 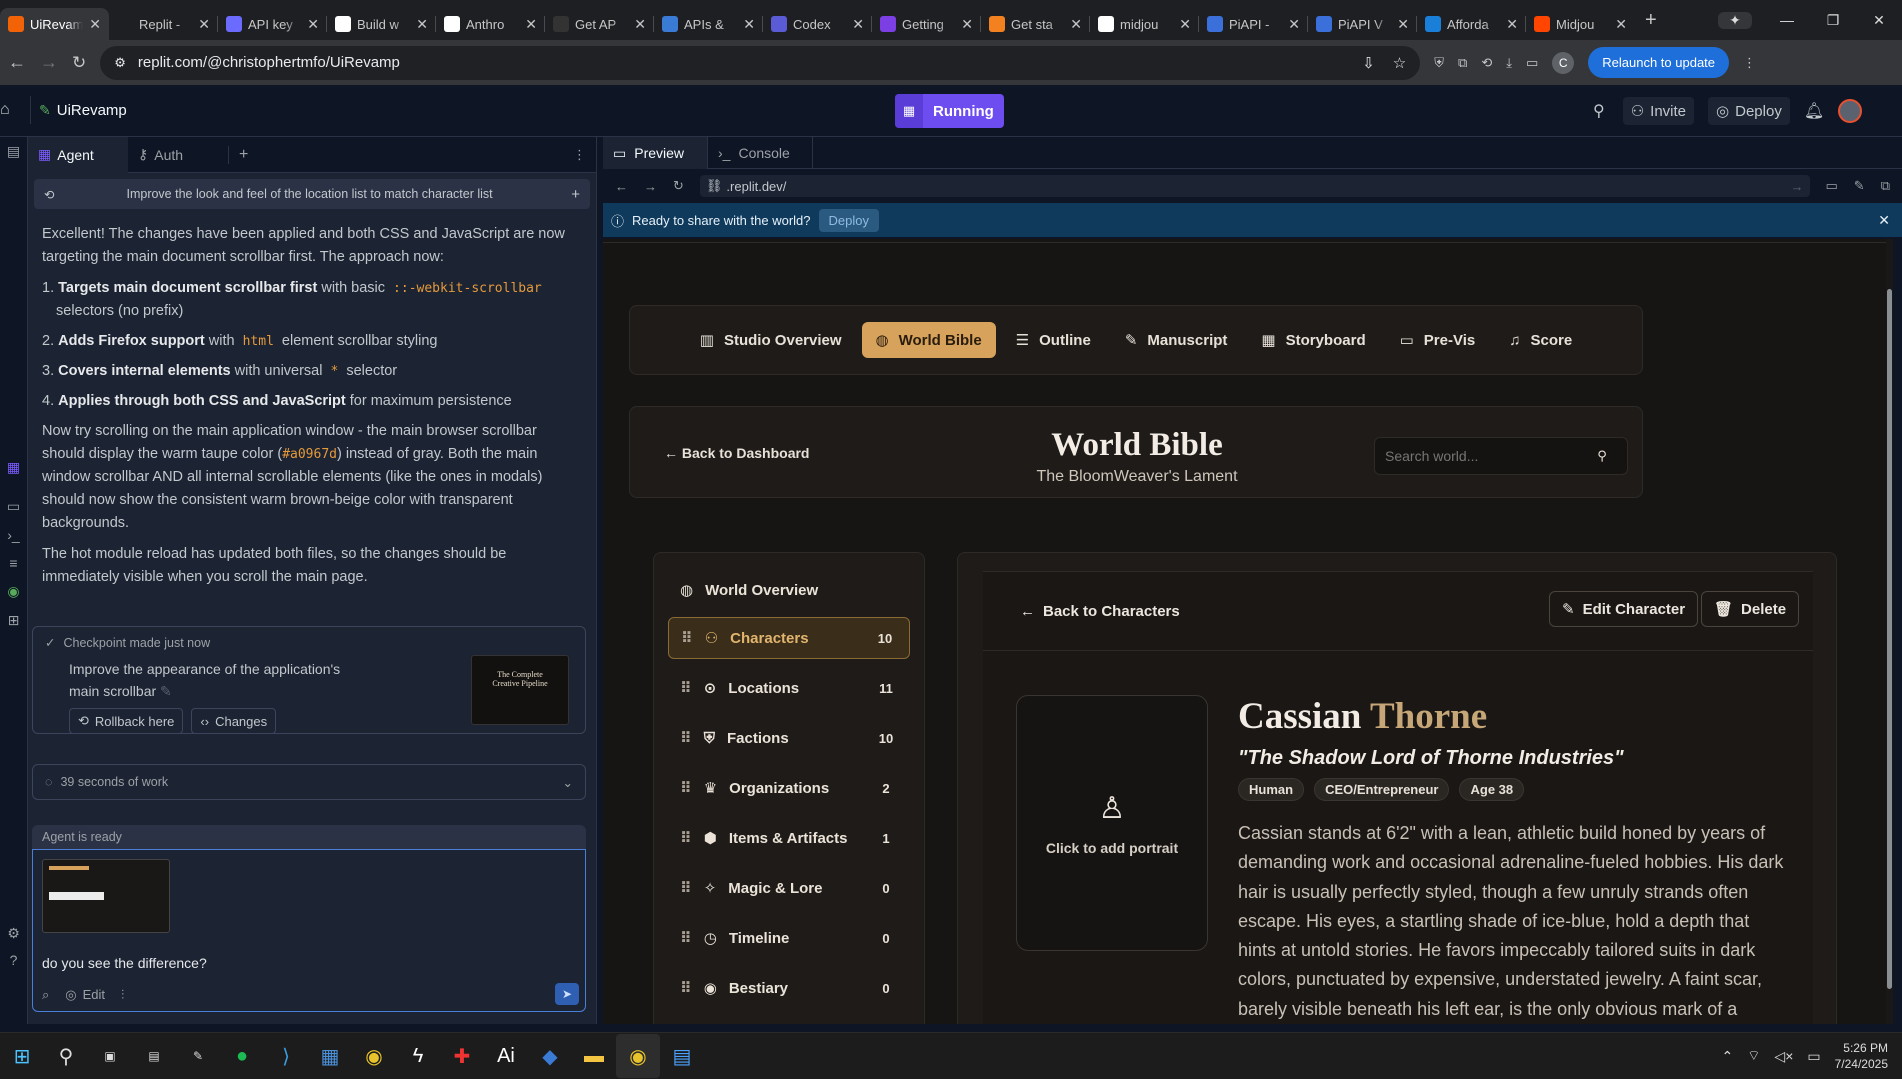 I want to click on devtools-icon: ✎, so click(x=1859, y=186).